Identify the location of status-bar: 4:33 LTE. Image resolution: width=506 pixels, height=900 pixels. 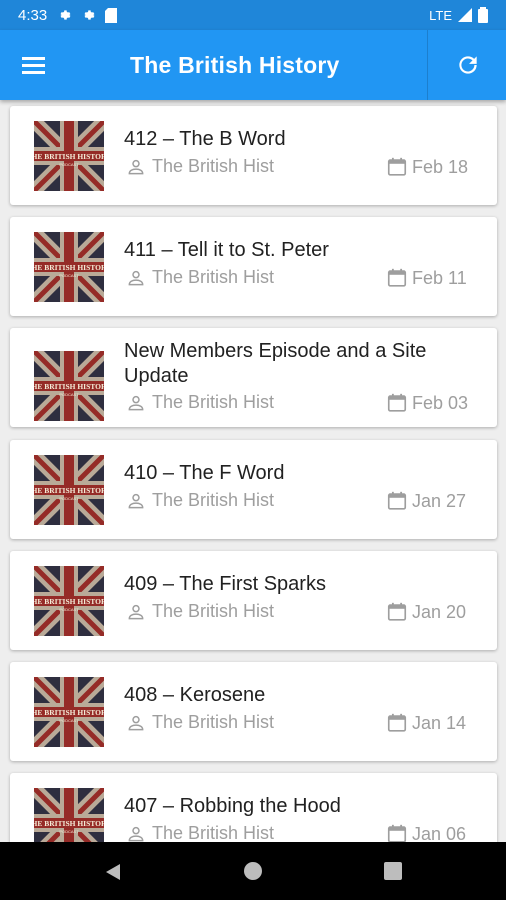
(253, 15).